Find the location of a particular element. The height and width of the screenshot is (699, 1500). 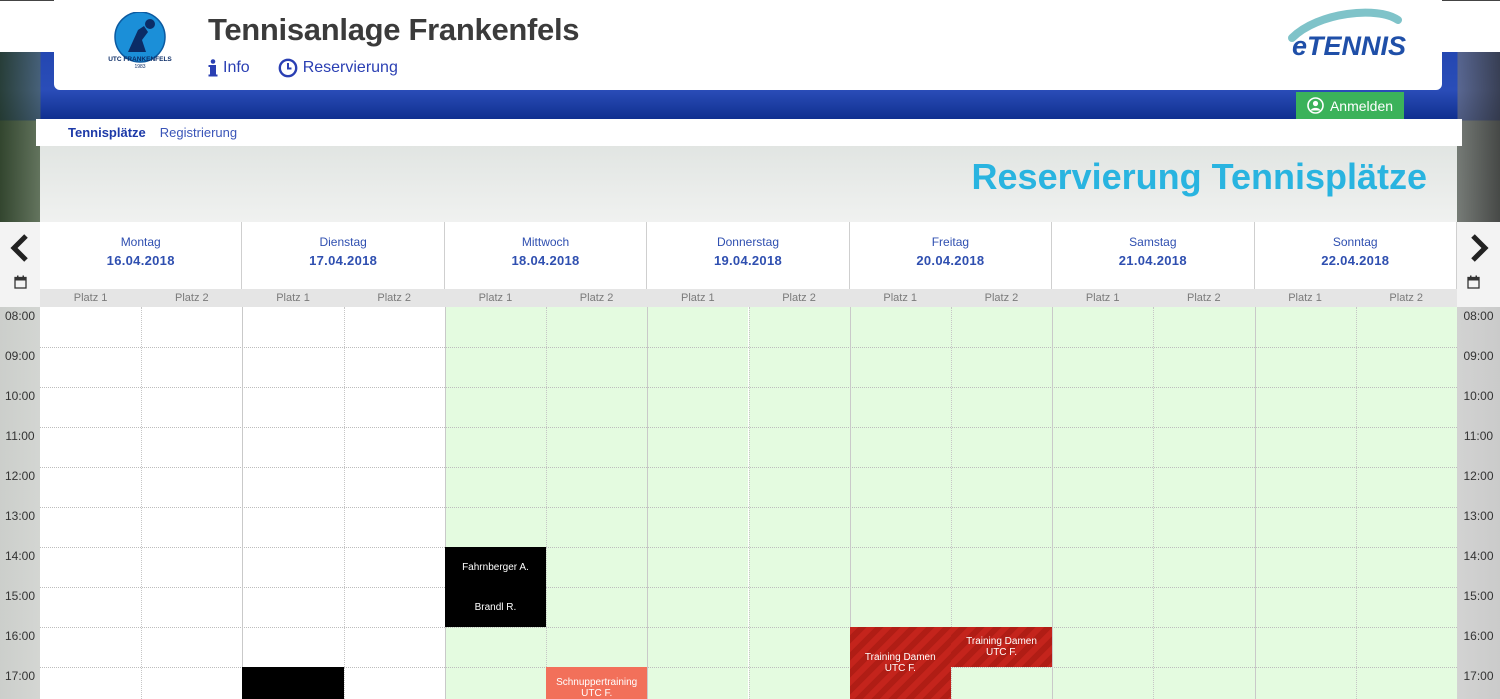

day-name: Donnerstag is located at coordinates (747, 242).